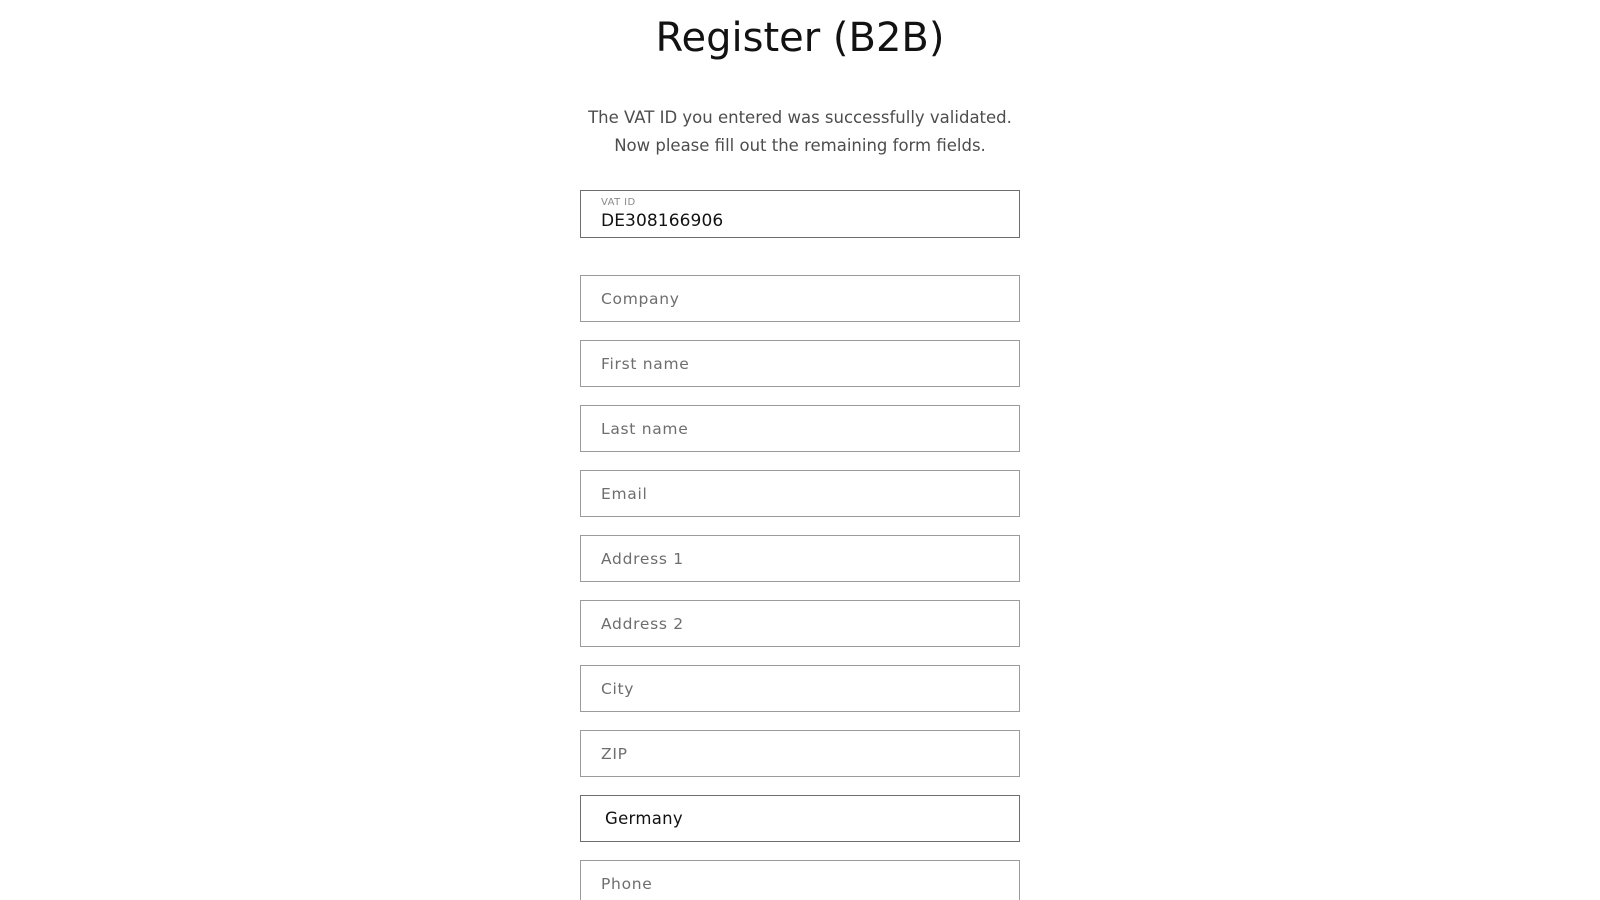 The height and width of the screenshot is (900, 1600). I want to click on field-email: Email, so click(800, 493).